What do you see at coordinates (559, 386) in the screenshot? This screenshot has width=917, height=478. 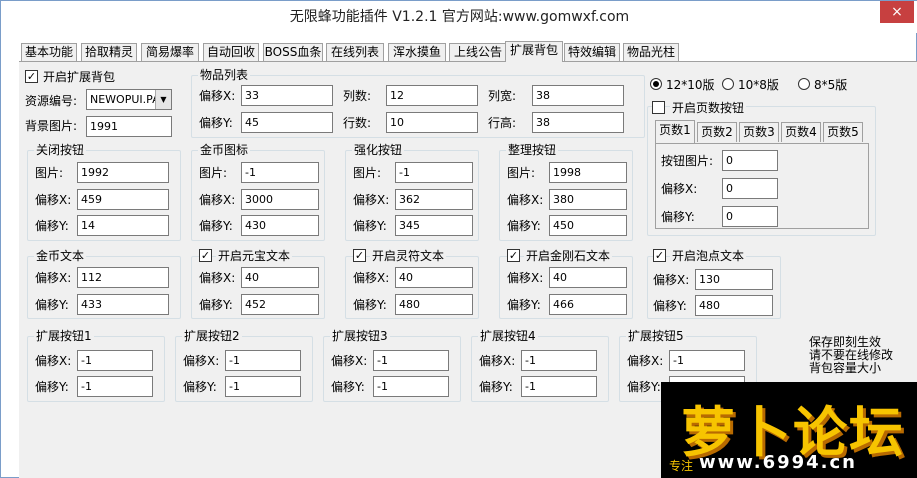 I see `ext-button-4-offset-y-input: -1` at bounding box center [559, 386].